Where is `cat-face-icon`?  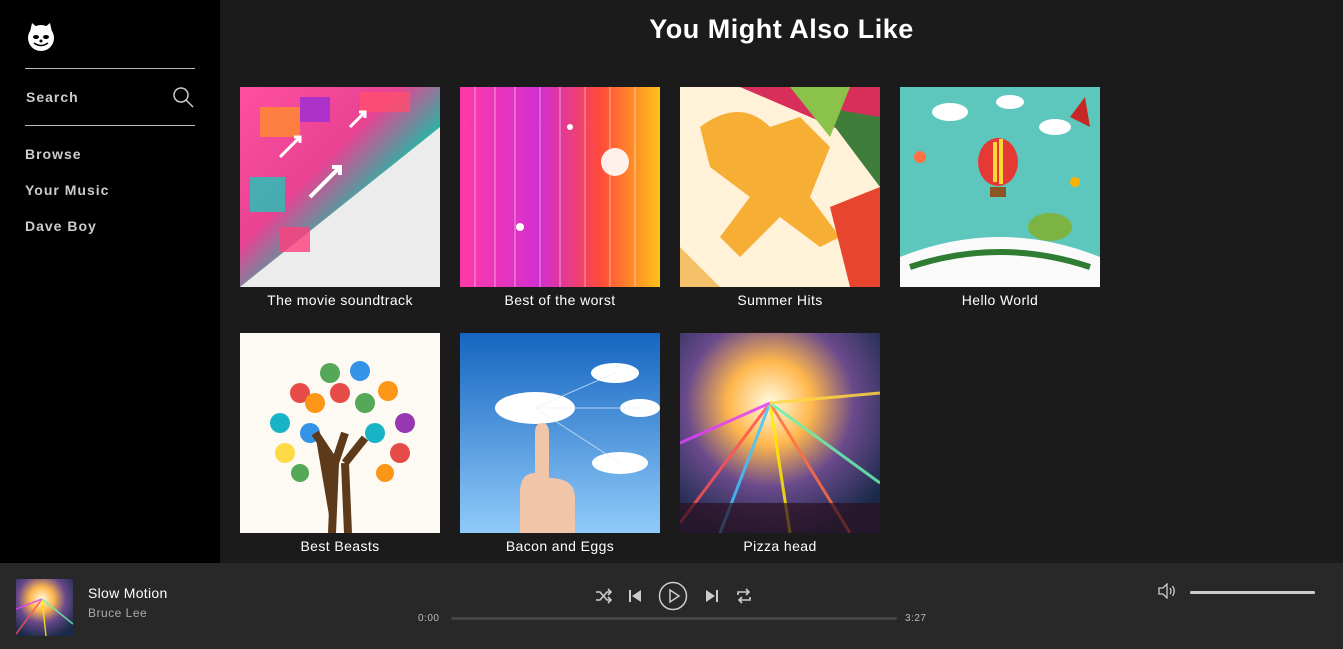 cat-face-icon is located at coordinates (41, 37).